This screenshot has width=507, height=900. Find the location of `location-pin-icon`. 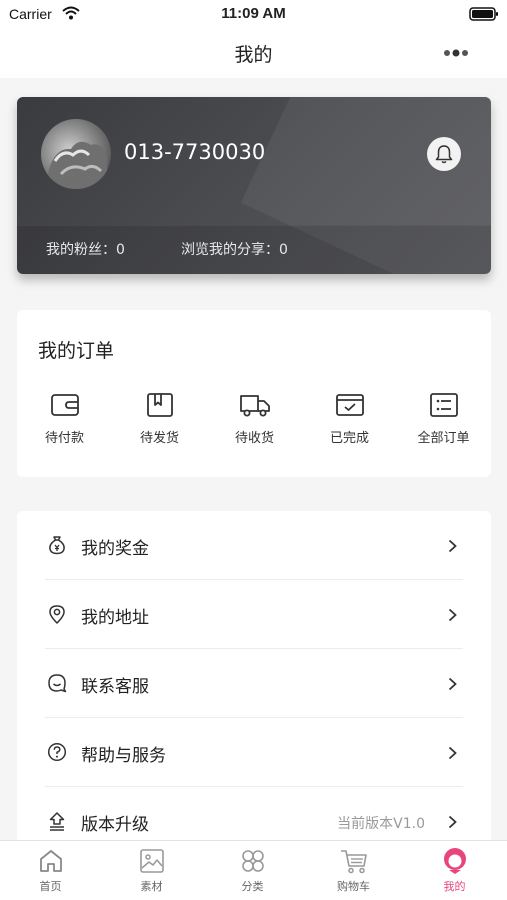

location-pin-icon is located at coordinates (57, 614).